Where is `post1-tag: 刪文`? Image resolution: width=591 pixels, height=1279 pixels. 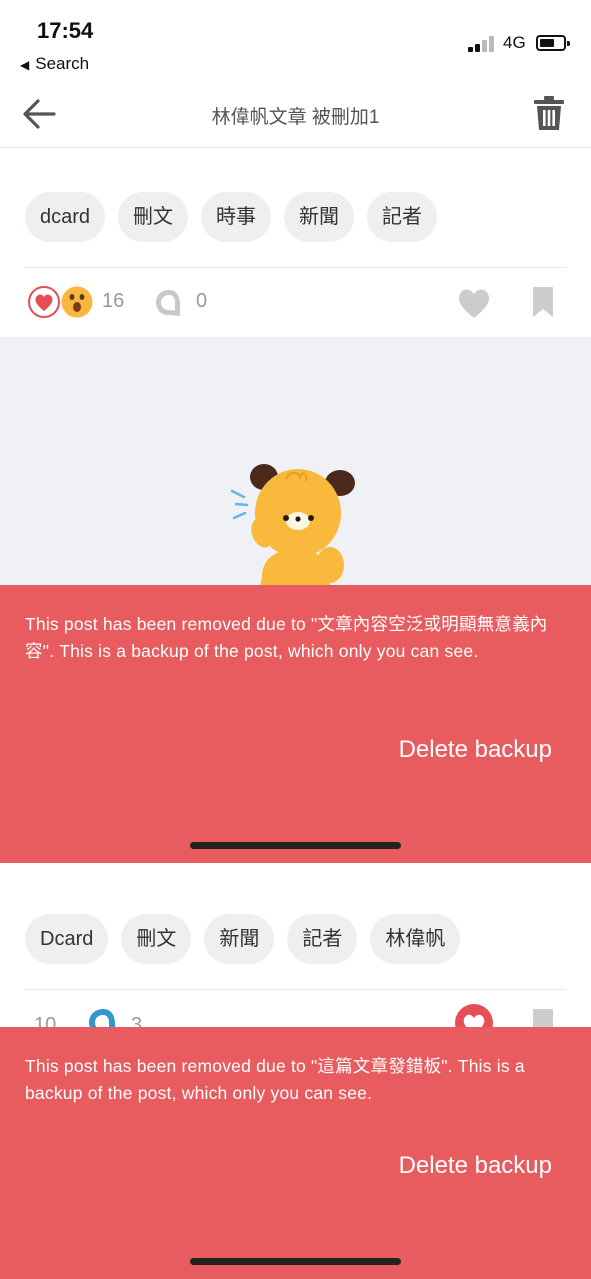
post1-tag: 刪文 is located at coordinates (153, 217).